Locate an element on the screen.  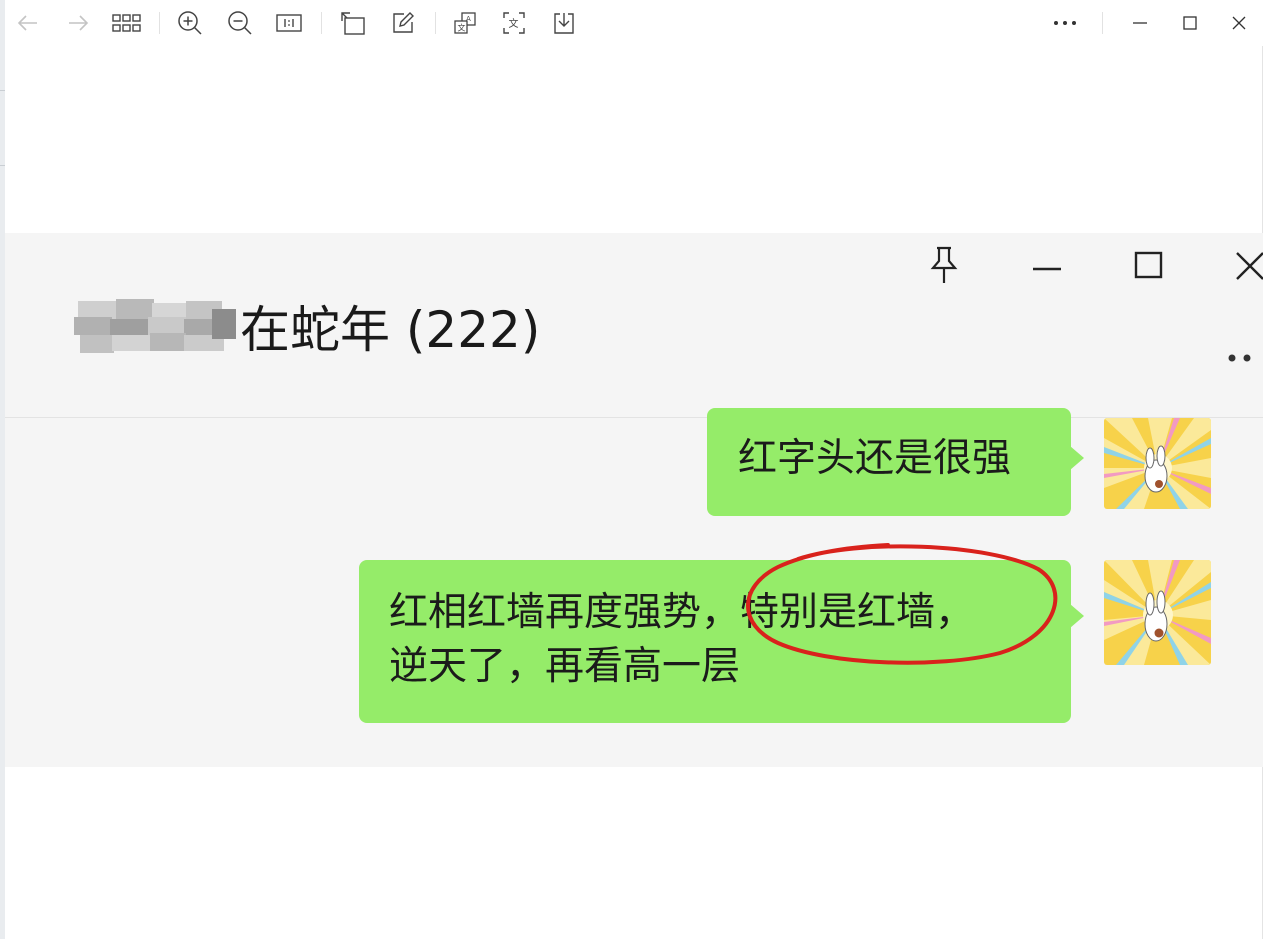
chat-more-icon is located at coordinates (1242, 356).